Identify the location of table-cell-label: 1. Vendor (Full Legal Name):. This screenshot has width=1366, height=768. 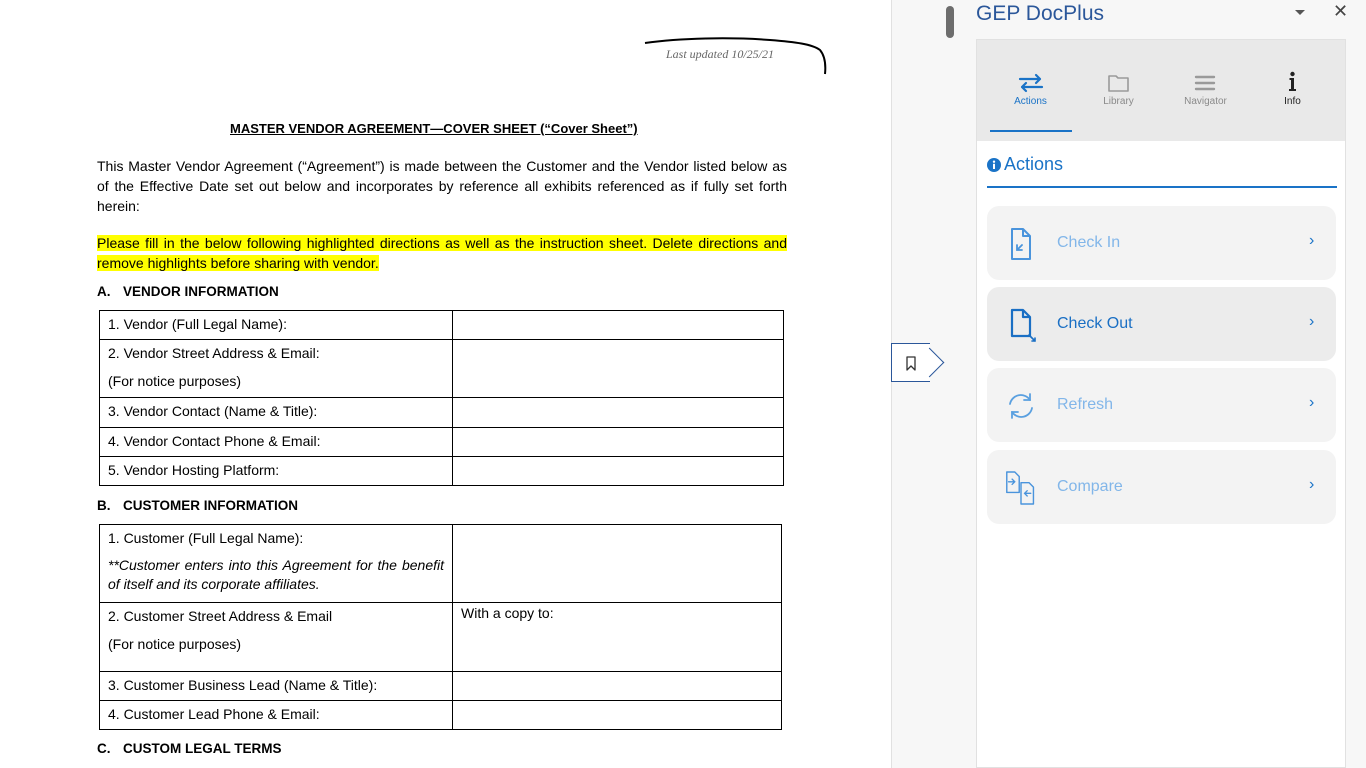
(276, 325).